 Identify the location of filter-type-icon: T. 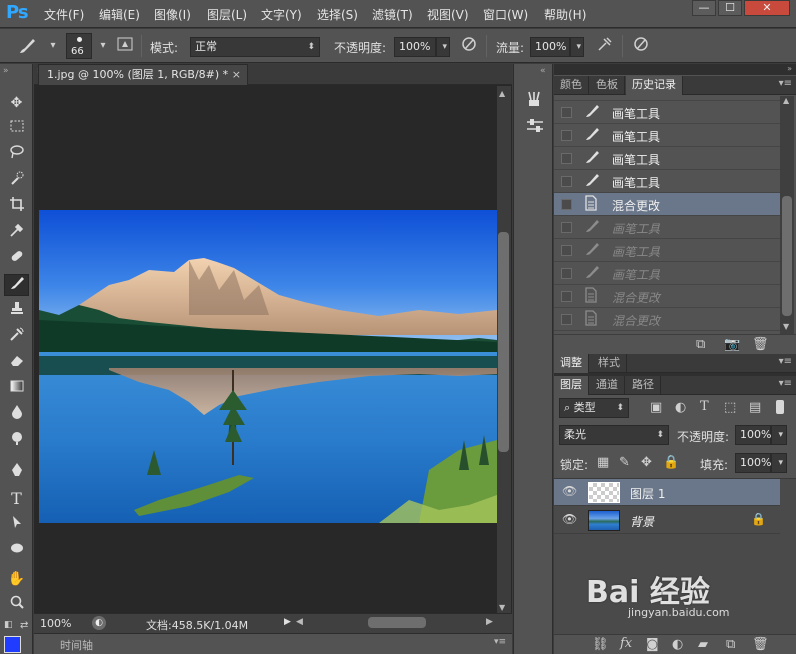
(704, 406).